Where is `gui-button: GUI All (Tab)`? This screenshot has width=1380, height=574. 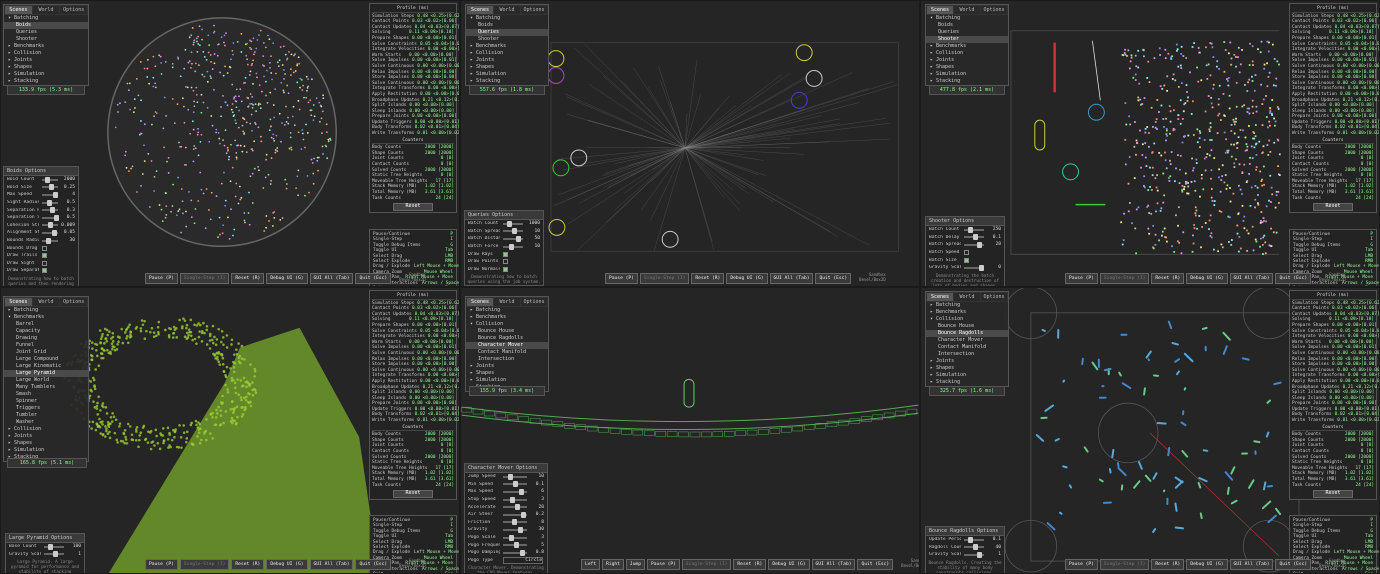 gui-button: GUI All (Tab) is located at coordinates (791, 278).